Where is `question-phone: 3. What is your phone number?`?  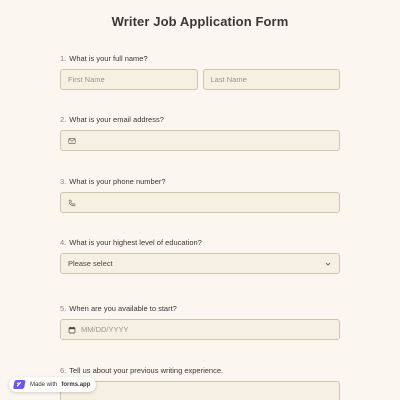 question-phone: 3. What is your phone number? is located at coordinates (200, 195).